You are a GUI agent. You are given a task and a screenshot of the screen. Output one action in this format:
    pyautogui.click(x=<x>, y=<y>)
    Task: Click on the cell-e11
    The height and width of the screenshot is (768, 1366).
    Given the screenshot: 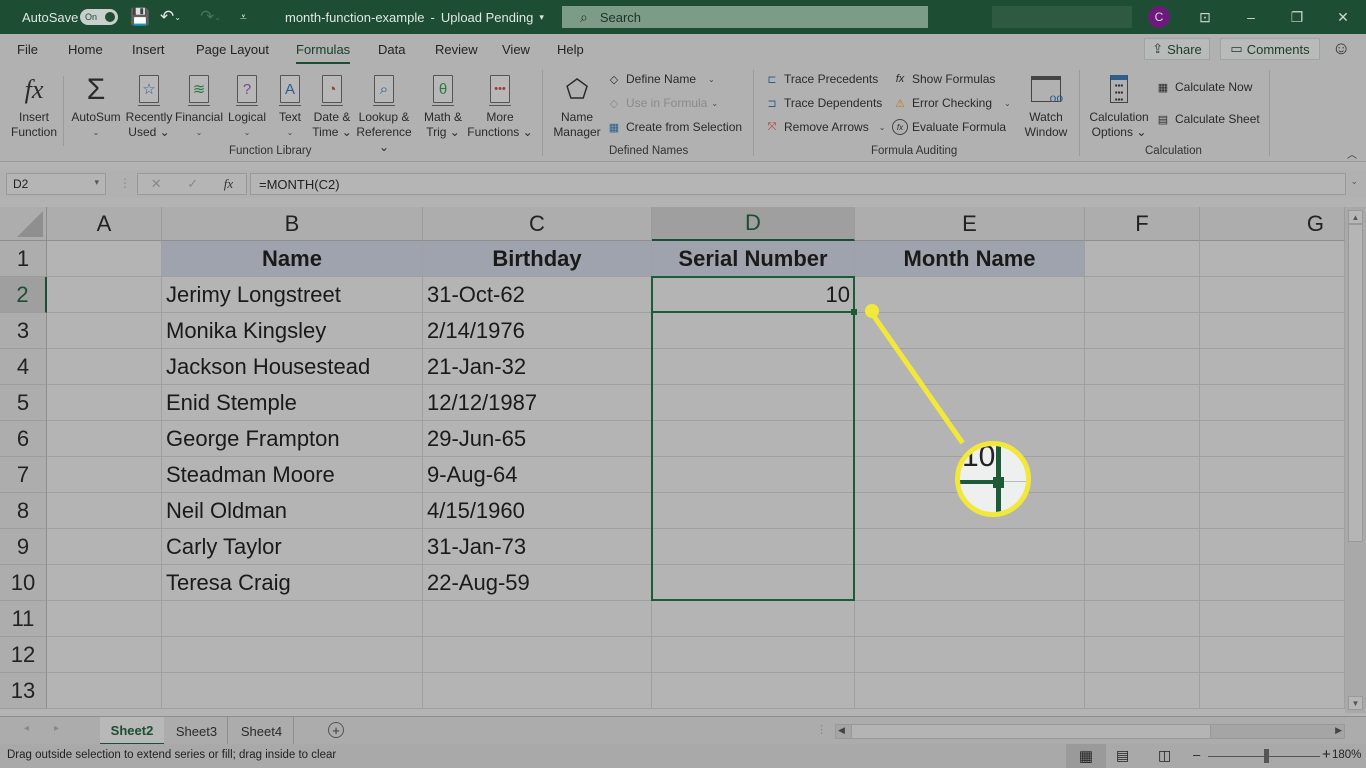 What is the action you would take?
    pyautogui.click(x=970, y=619)
    